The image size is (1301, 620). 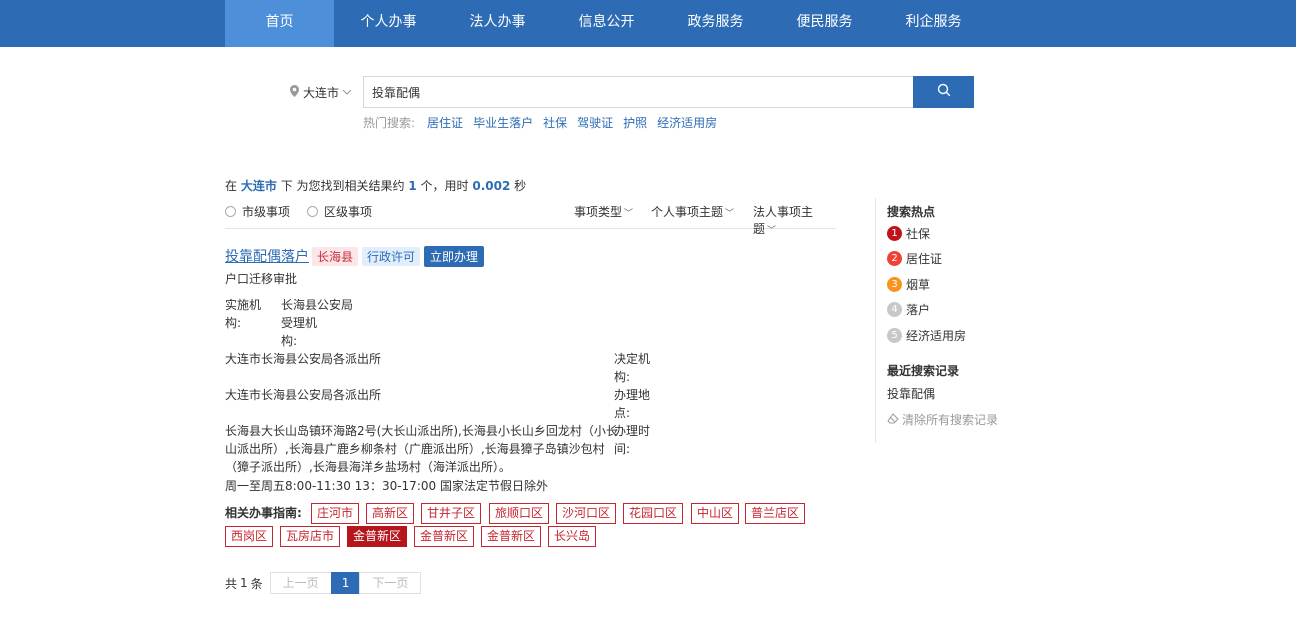 What do you see at coordinates (421, 431) in the screenshot?
I see `place-line-1: 长海县大长山岛镇环海路2号(大长山派出所),长海县小长山乡回龙村（小长` at bounding box center [421, 431].